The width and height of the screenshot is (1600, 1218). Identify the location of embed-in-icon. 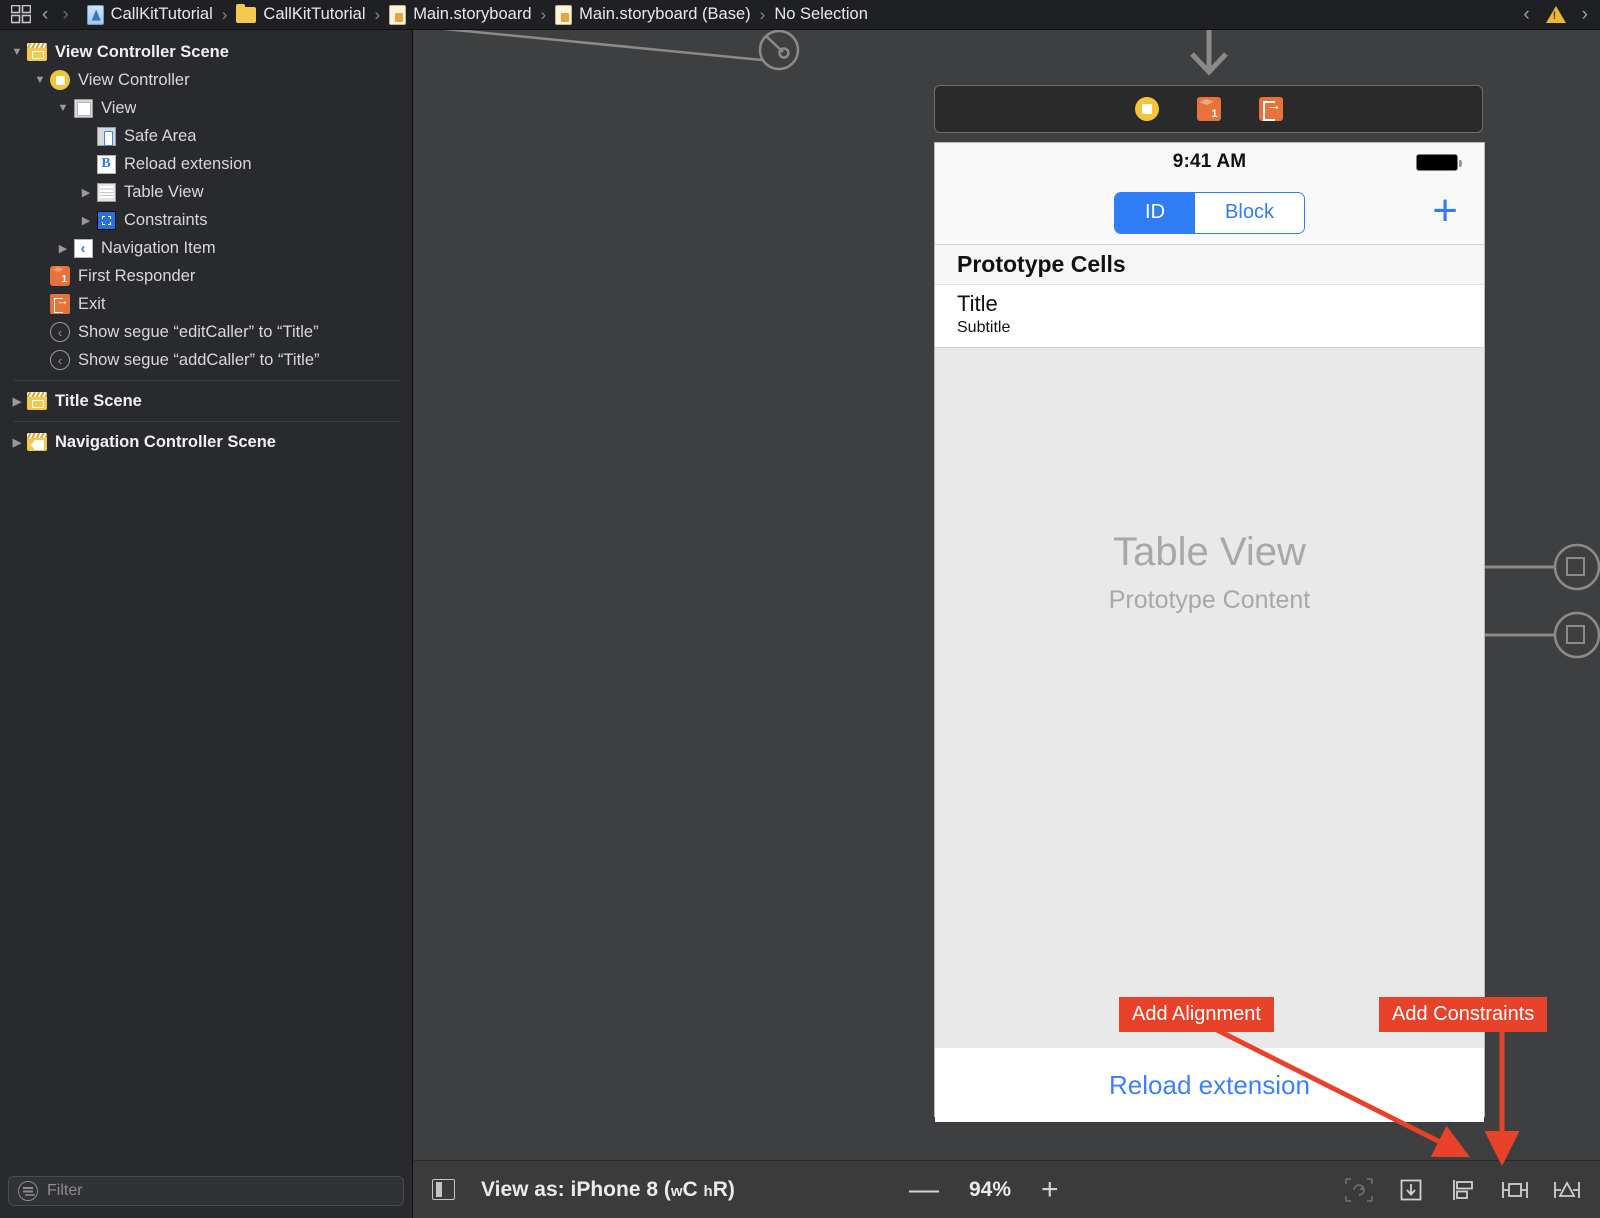
(1411, 1190).